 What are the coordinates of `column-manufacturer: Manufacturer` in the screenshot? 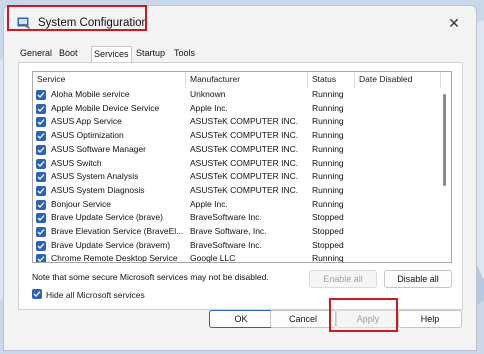 It's located at (247, 80).